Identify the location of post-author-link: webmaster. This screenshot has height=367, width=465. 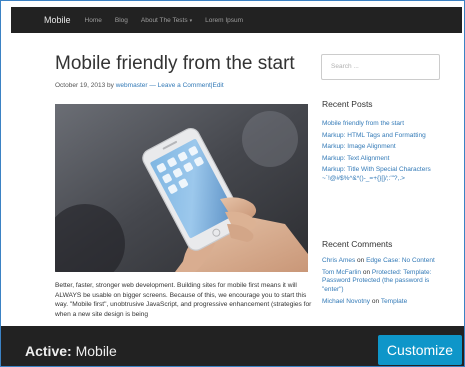
(132, 85).